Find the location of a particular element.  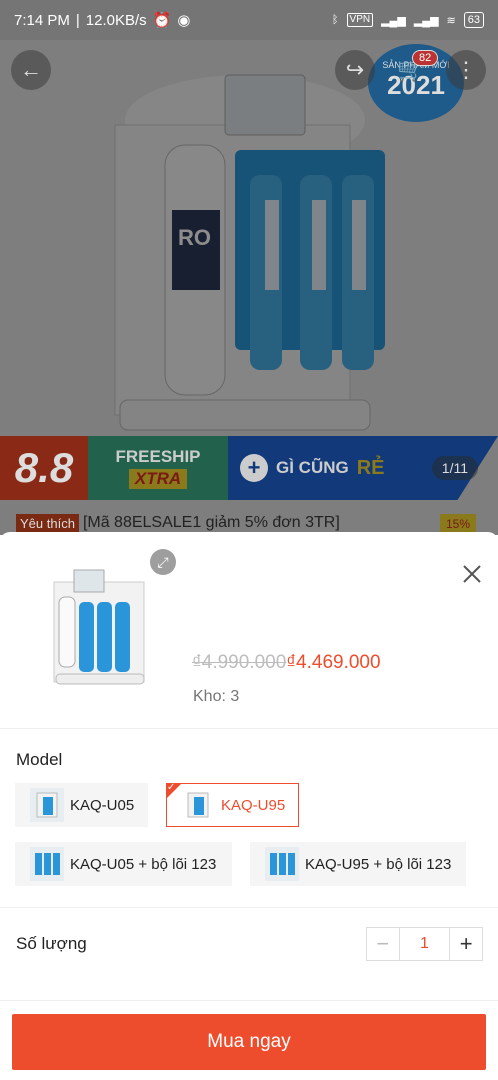

banner-sale-date: 8.8 is located at coordinates (44, 468).